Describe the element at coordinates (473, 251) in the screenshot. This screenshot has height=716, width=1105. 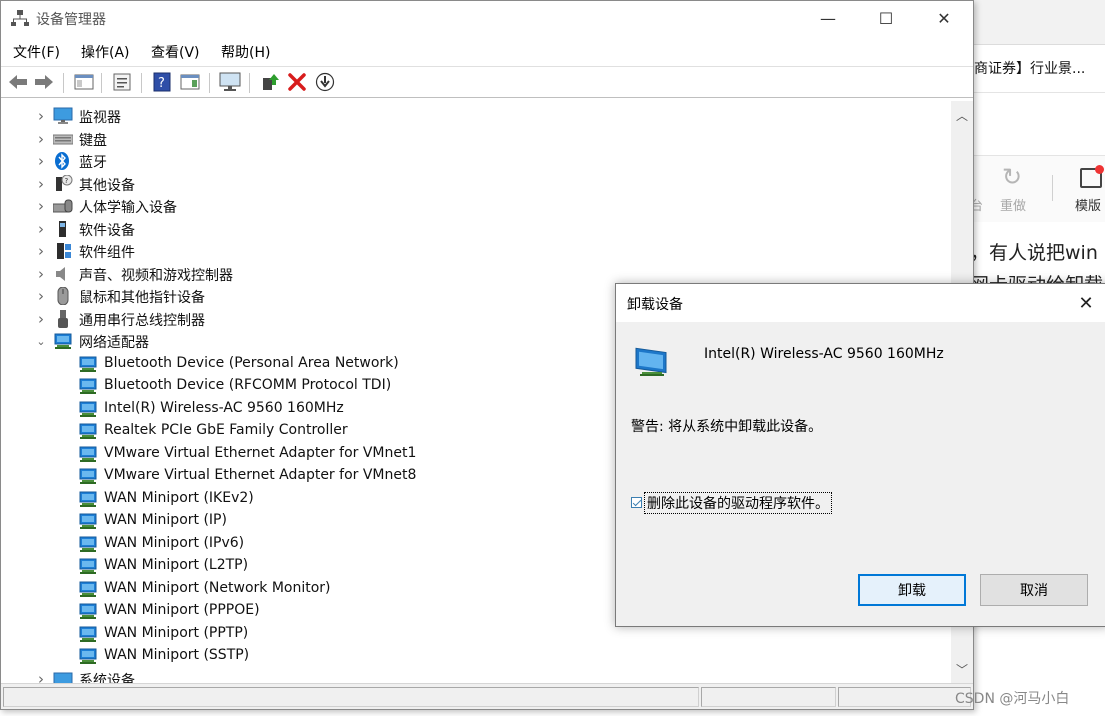
I see `tree-category-item: › 软件组件` at that location.